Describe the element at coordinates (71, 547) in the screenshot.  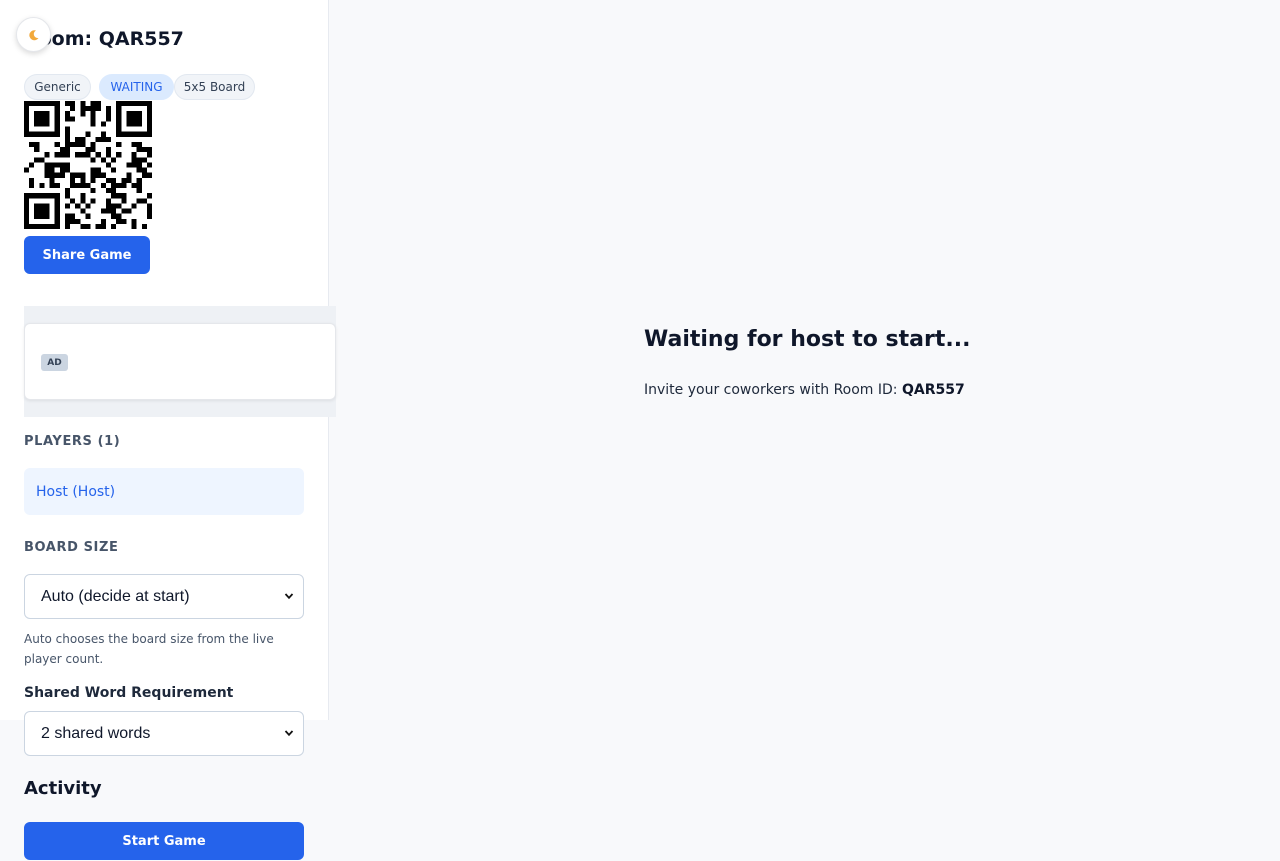
I see `board-size-heading: BOARD SIZE` at that location.